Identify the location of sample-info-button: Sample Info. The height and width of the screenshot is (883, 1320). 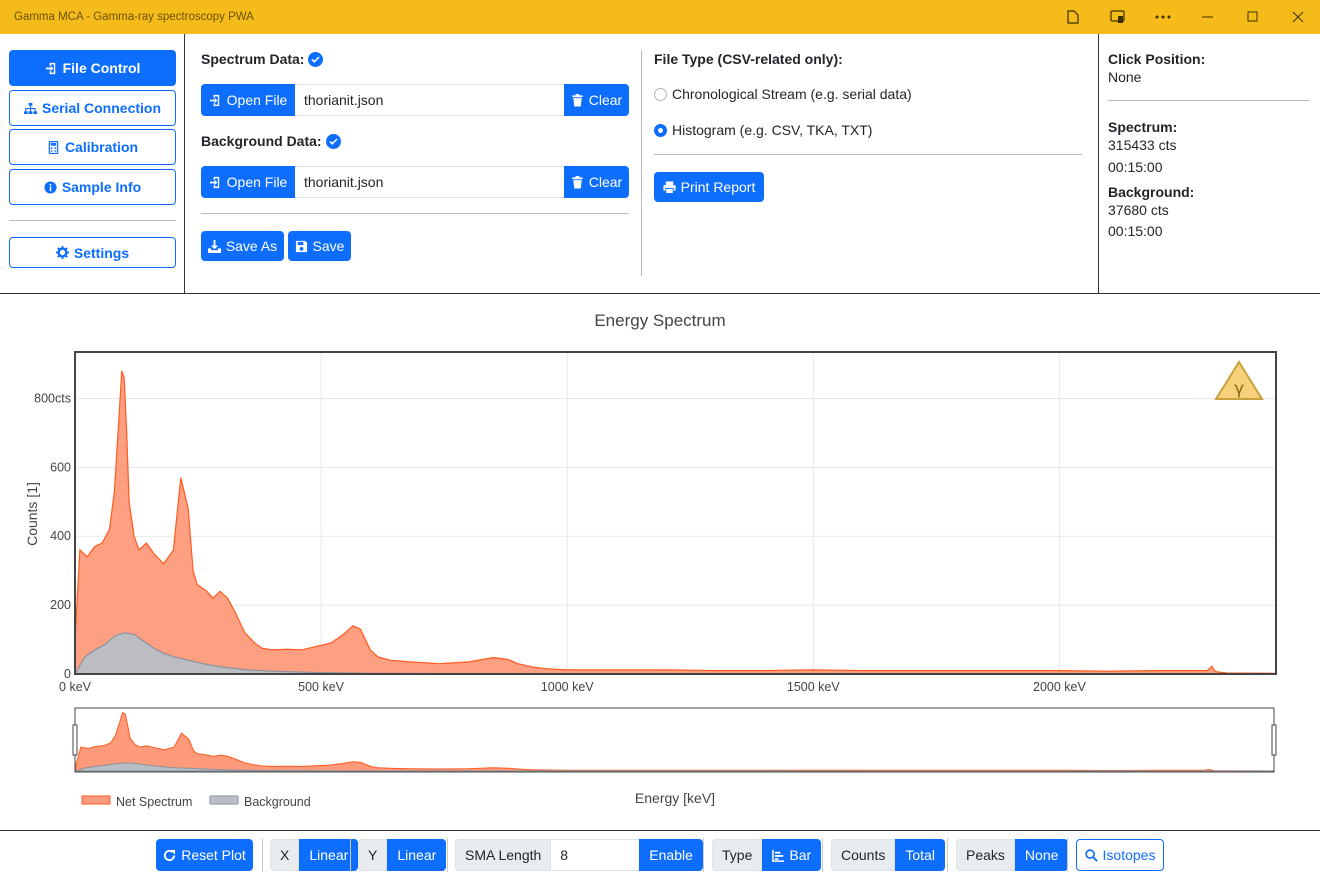
(92, 187).